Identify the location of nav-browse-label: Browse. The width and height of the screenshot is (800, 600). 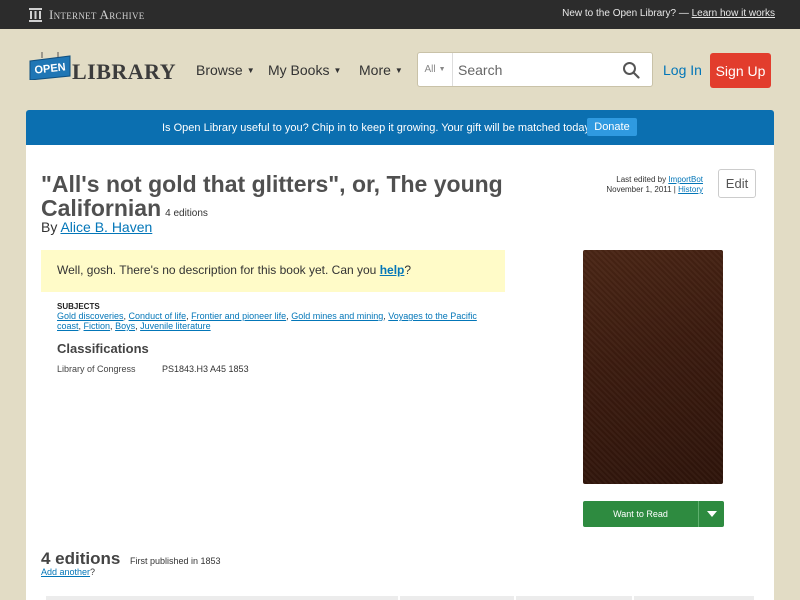
(219, 70).